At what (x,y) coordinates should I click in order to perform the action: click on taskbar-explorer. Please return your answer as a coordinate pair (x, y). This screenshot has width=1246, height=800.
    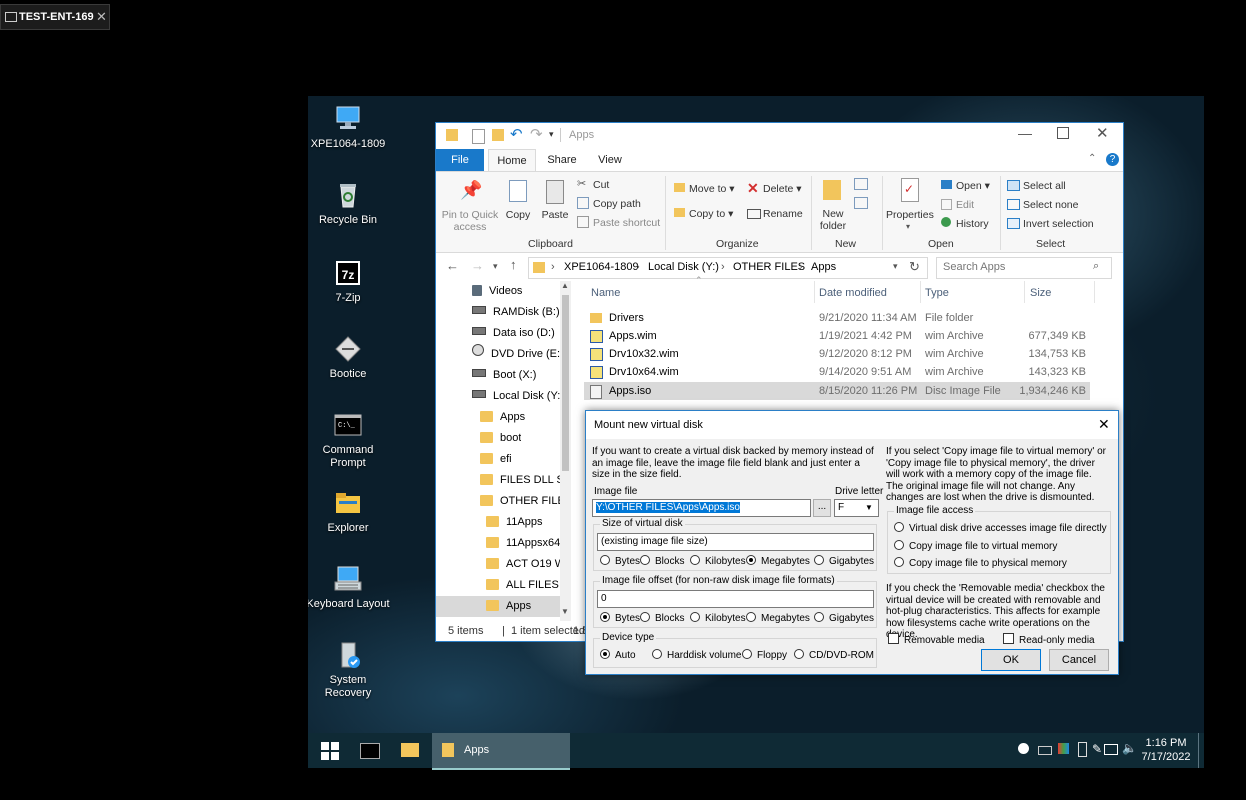
    Looking at the image, I should click on (411, 750).